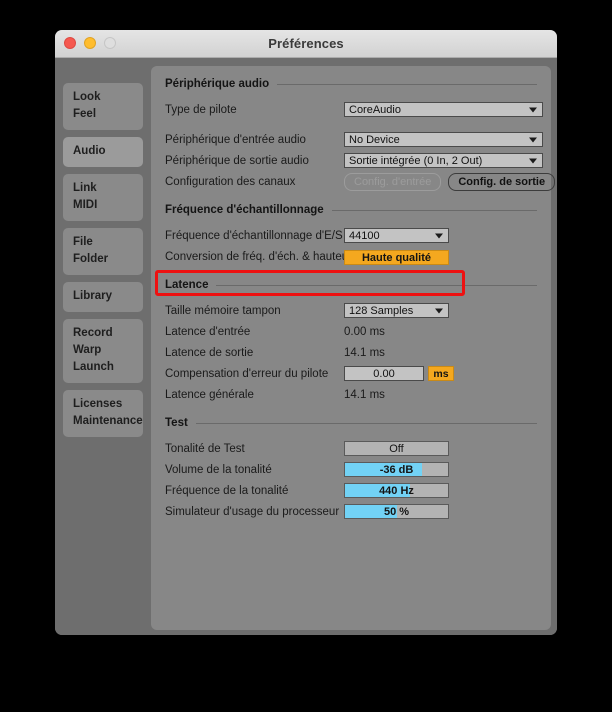  Describe the element at coordinates (93, 333) in the screenshot. I see `sidebar-label: Record` at that location.